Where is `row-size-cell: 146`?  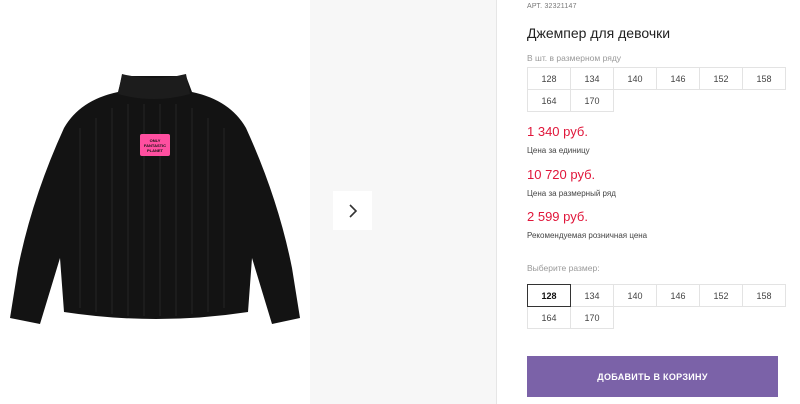
row-size-cell: 146 is located at coordinates (678, 78).